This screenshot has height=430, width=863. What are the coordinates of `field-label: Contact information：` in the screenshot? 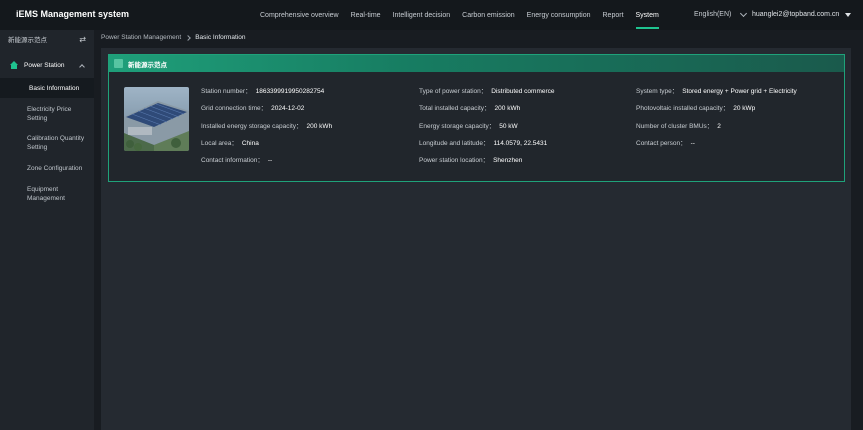 It's located at (232, 160).